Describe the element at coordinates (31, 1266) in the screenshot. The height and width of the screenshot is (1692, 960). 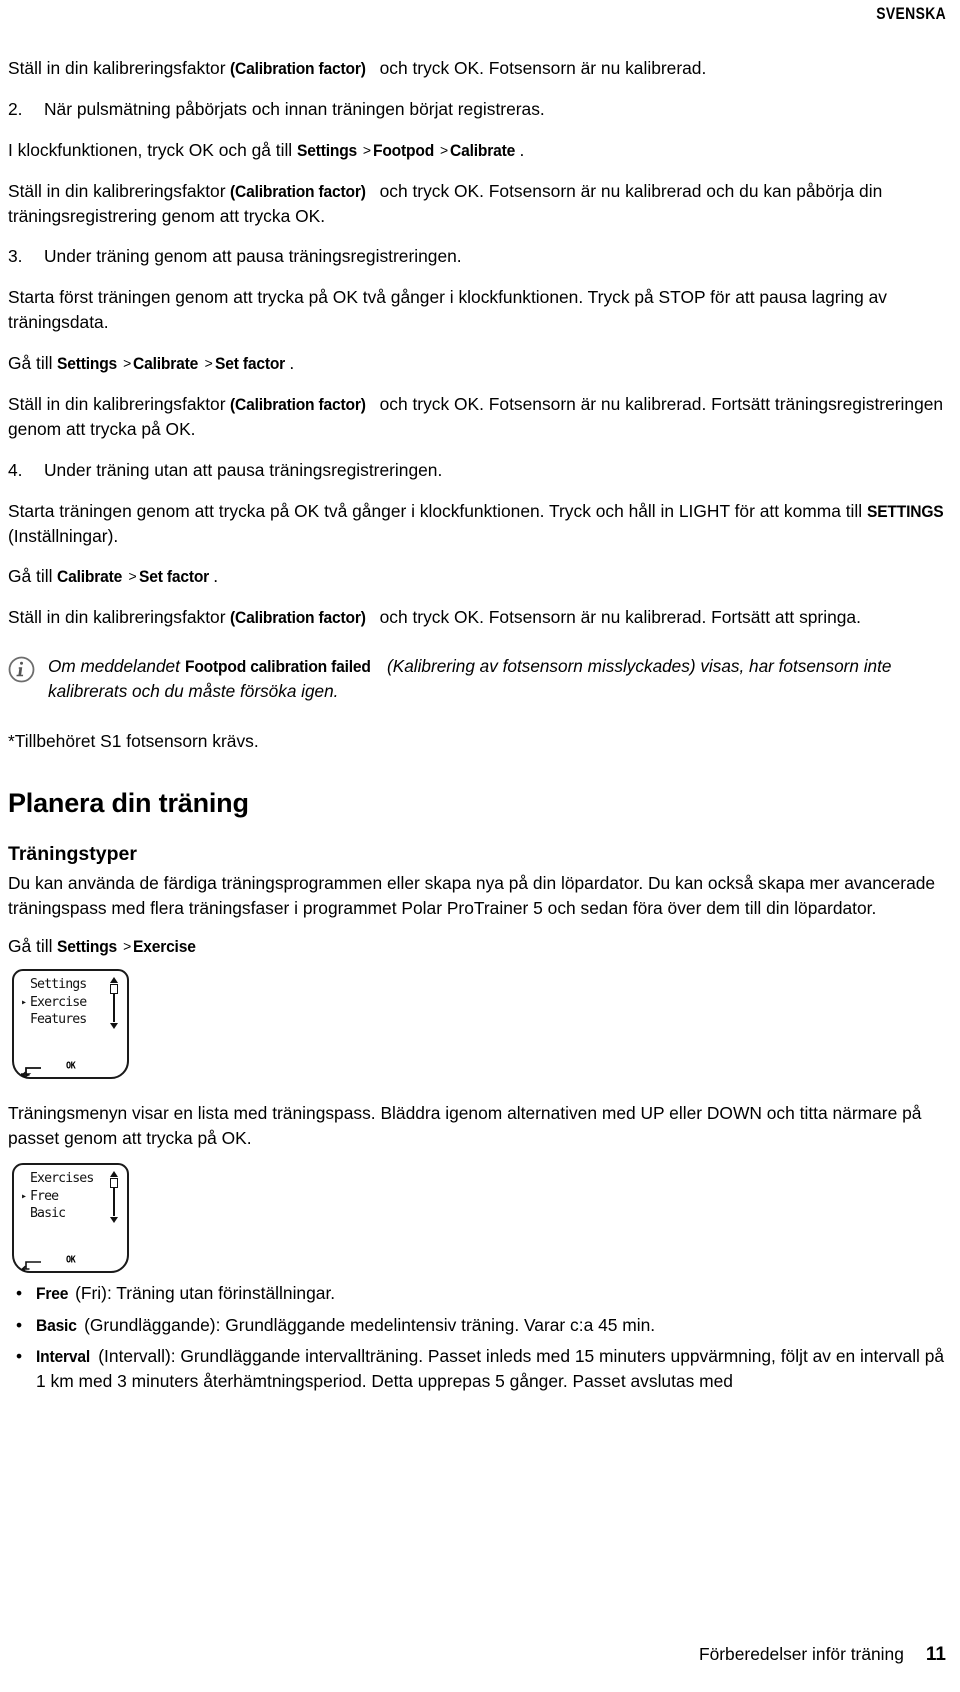
I see `back-arrow-icon` at that location.